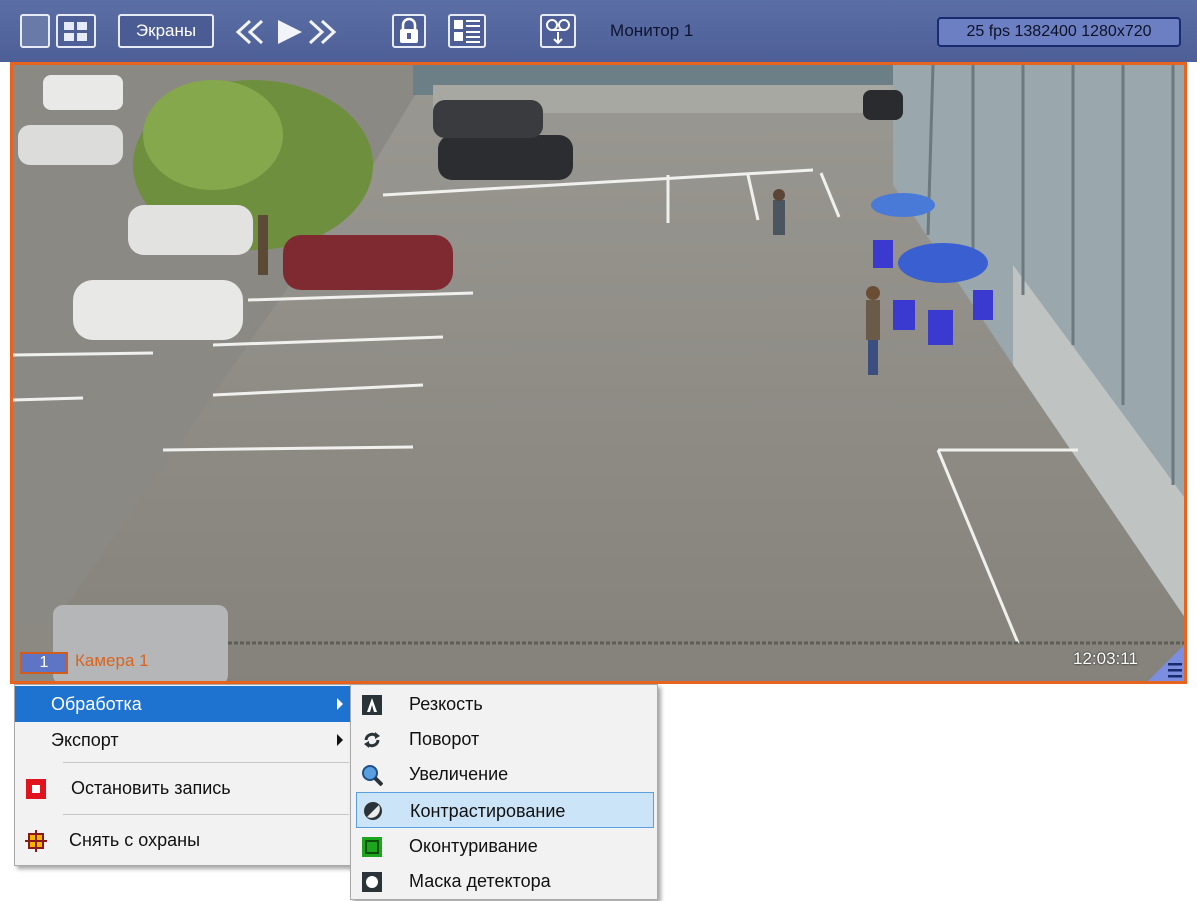 Image resolution: width=1197 pixels, height=901 pixels. What do you see at coordinates (166, 31) in the screenshot?
I see `screens-button: Экраны` at bounding box center [166, 31].